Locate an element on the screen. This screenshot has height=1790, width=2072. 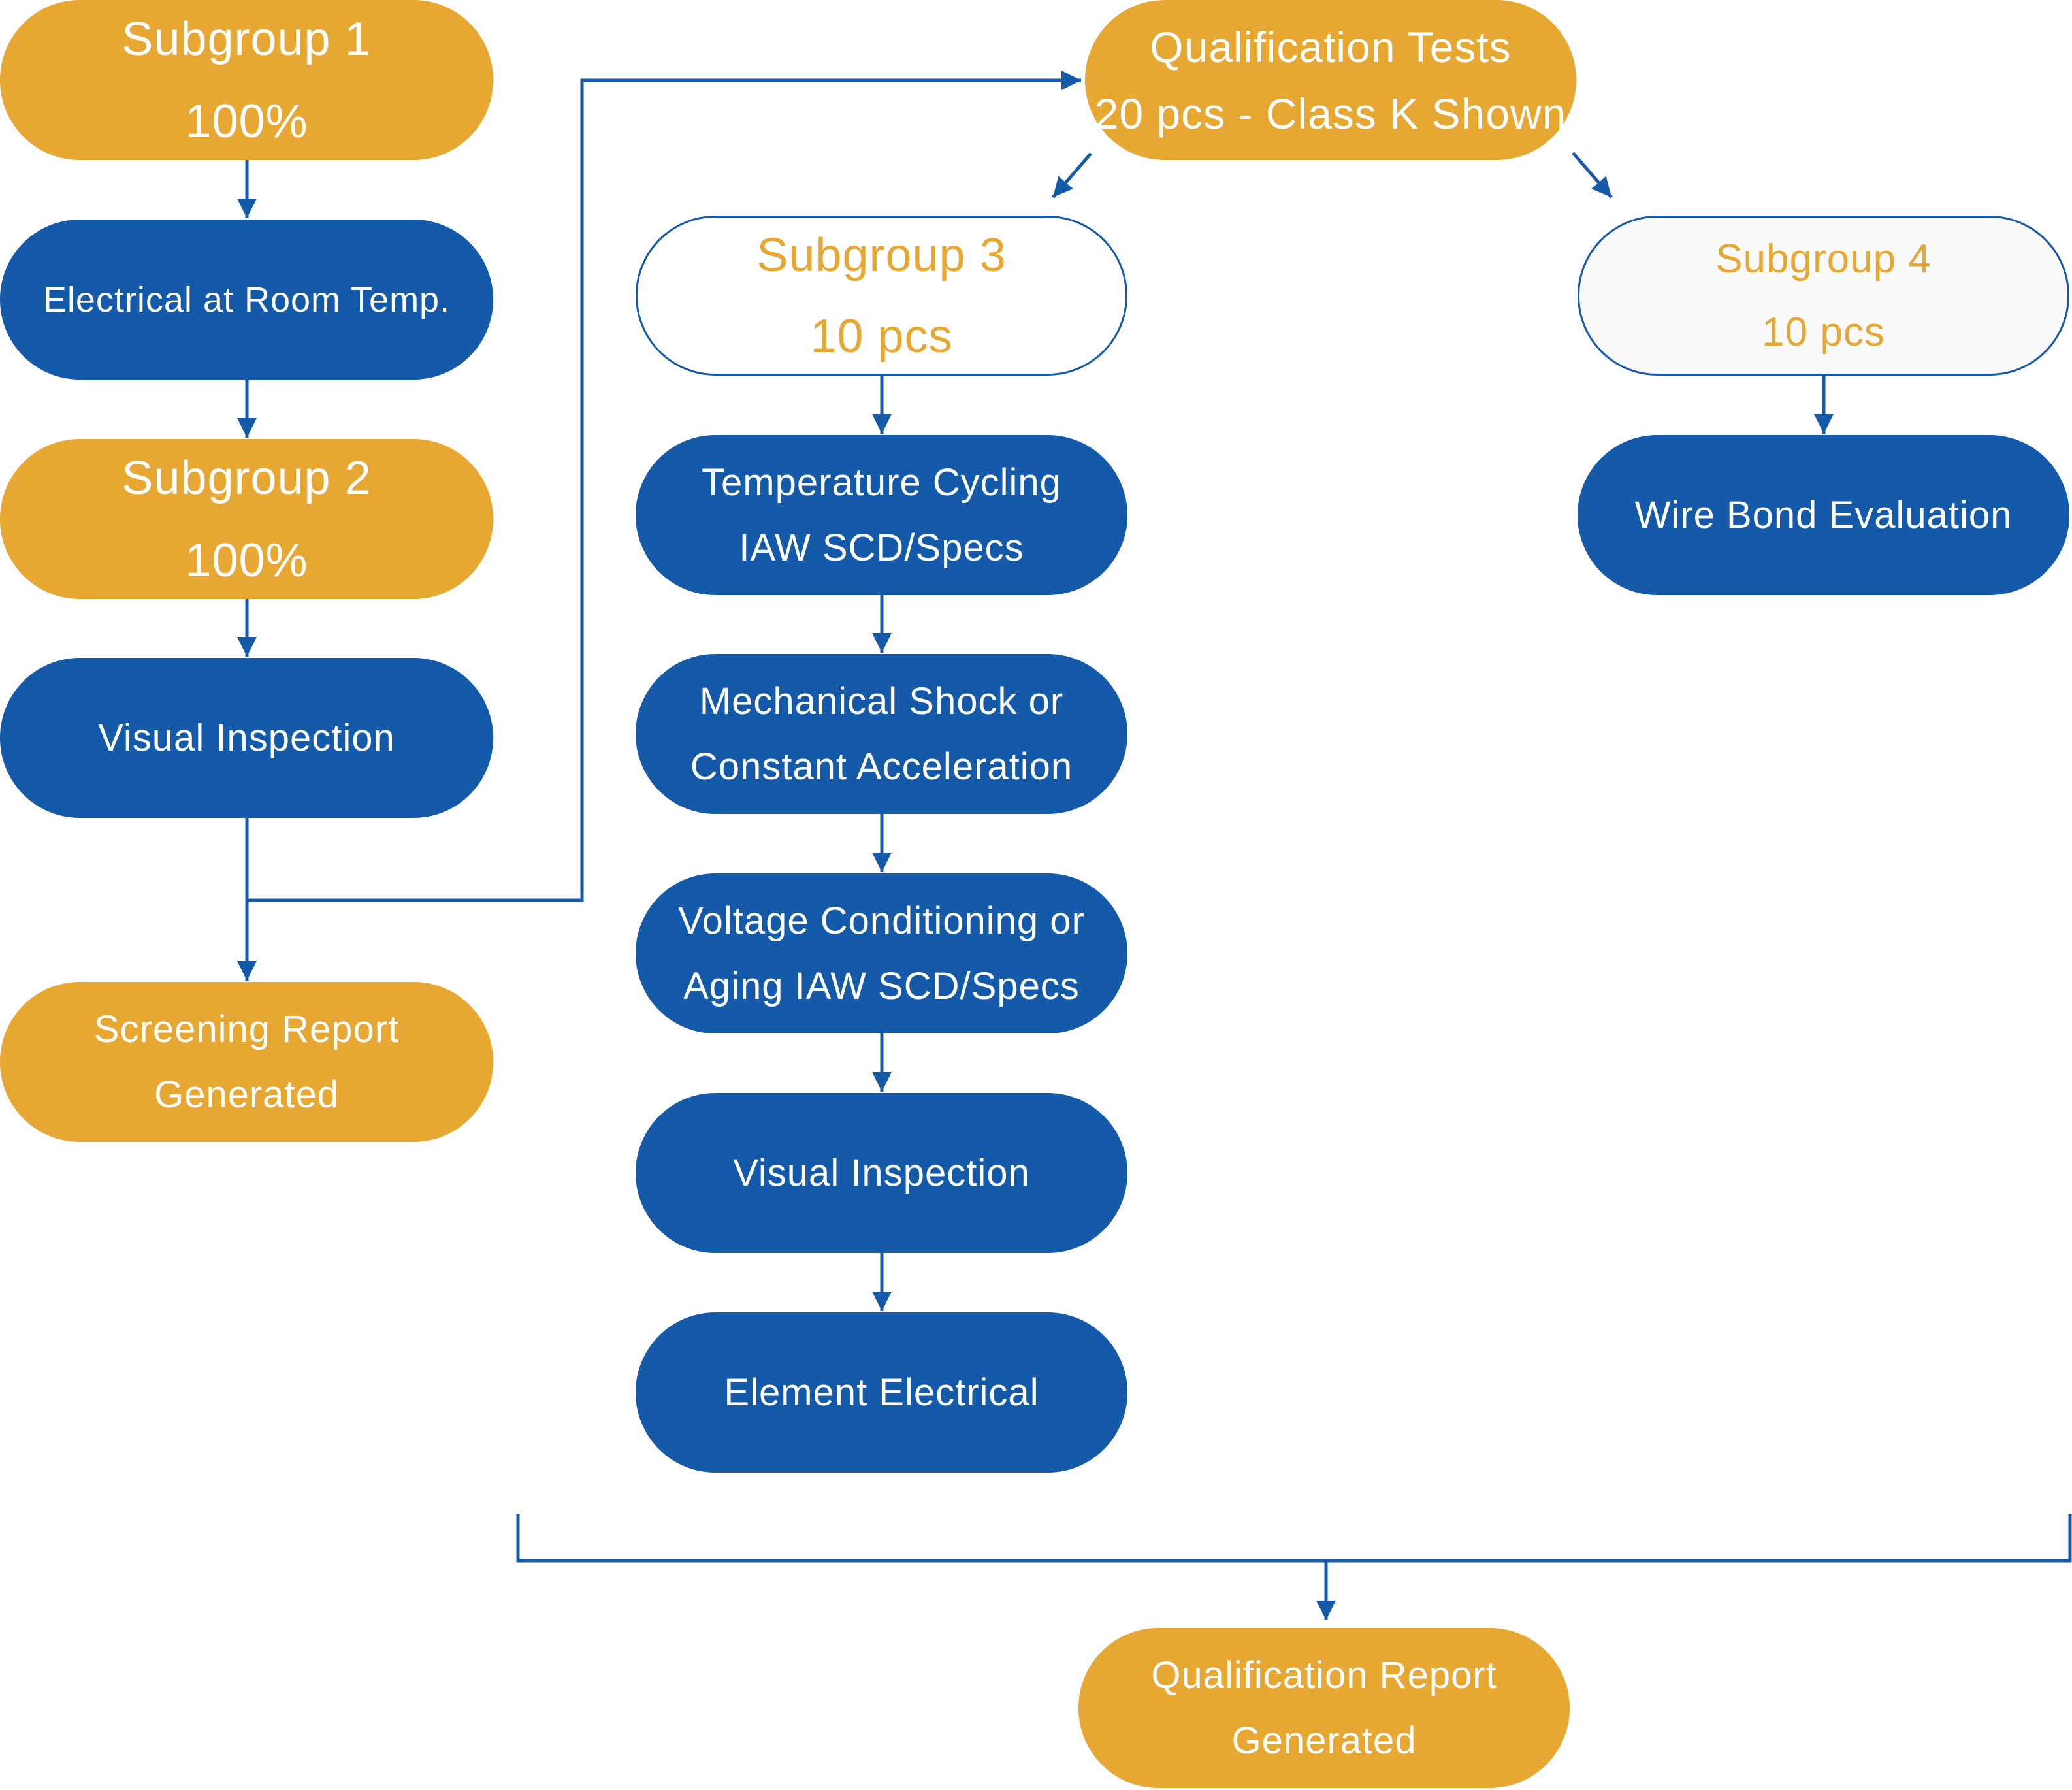
visual-inspection-node: Visual Inspection is located at coordinates (246, 738).